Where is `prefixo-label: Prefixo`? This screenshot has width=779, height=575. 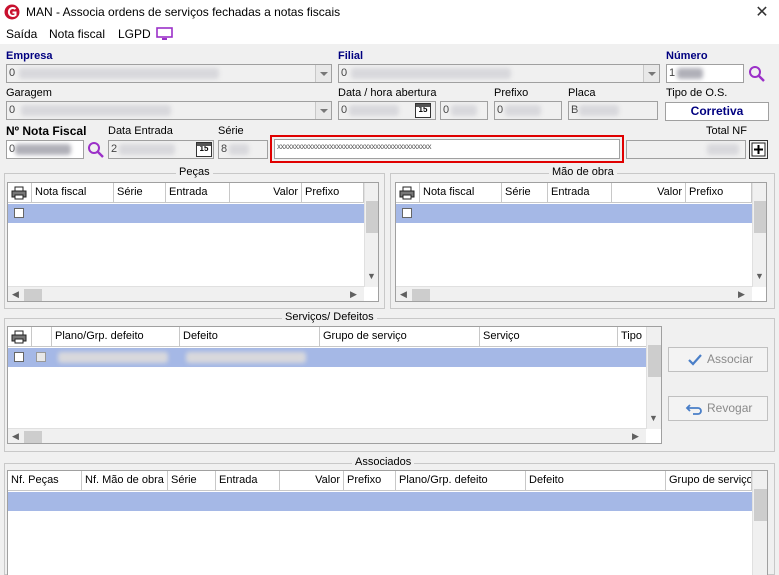 prefixo-label: Prefixo is located at coordinates (511, 93).